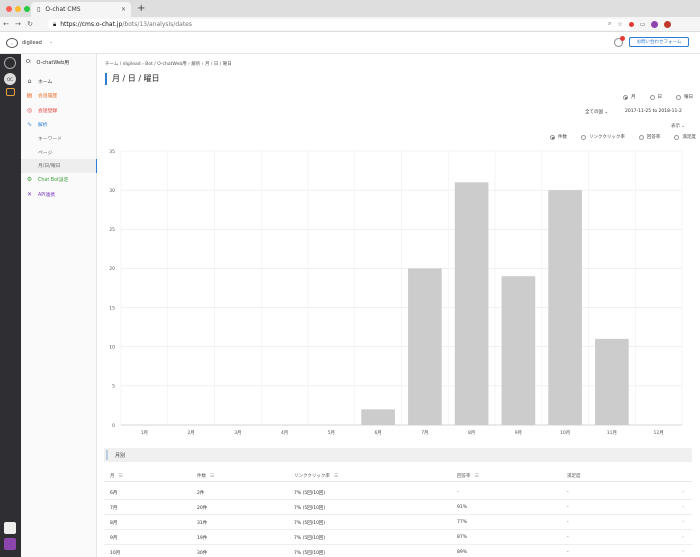  What do you see at coordinates (29, 96) in the screenshot?
I see `history-icon: ▤` at bounding box center [29, 96].